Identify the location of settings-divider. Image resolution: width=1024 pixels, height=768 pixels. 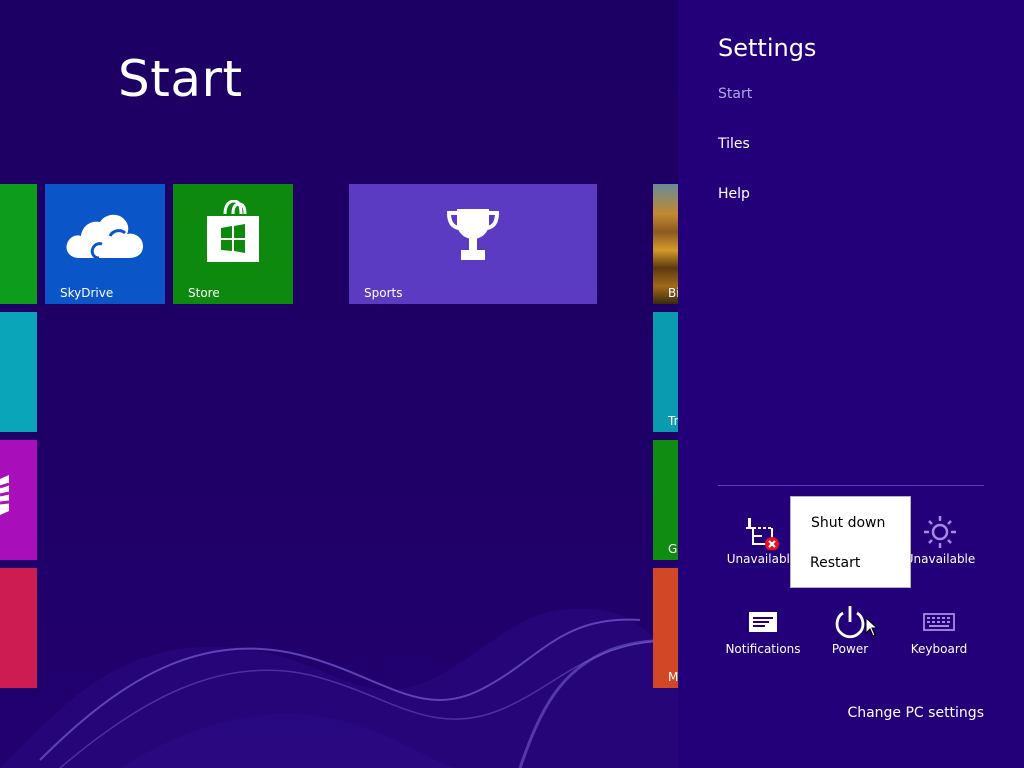
(851, 485).